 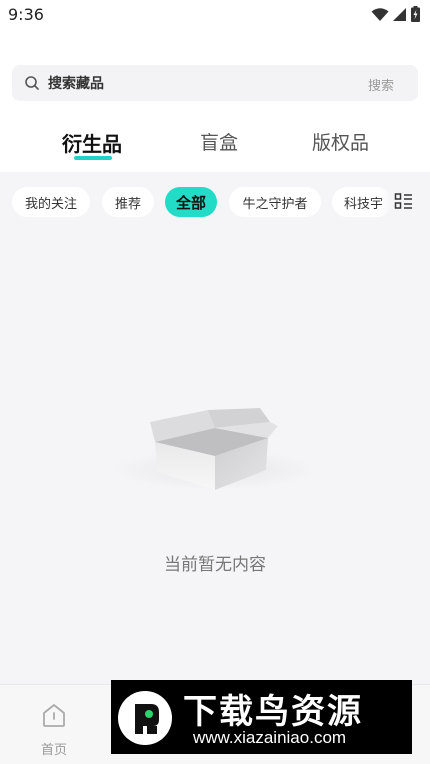 I want to click on watermark-url: www.xiazainiao.com, so click(x=270, y=737).